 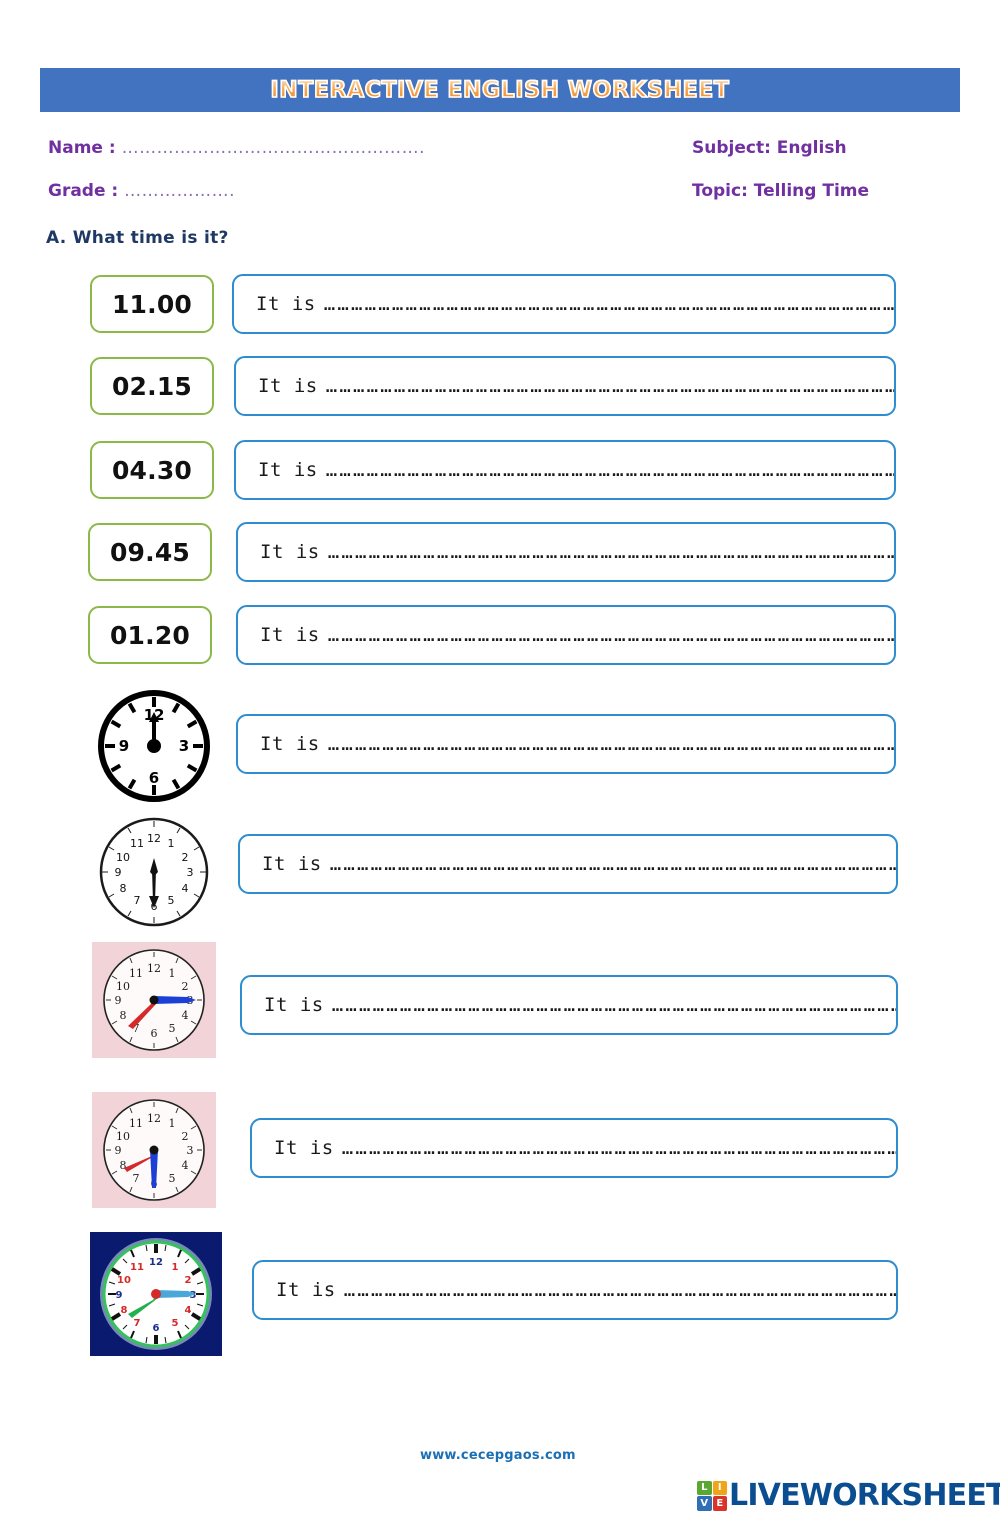 What do you see at coordinates (83, 191) in the screenshot?
I see `grade-label: Grade :` at bounding box center [83, 191].